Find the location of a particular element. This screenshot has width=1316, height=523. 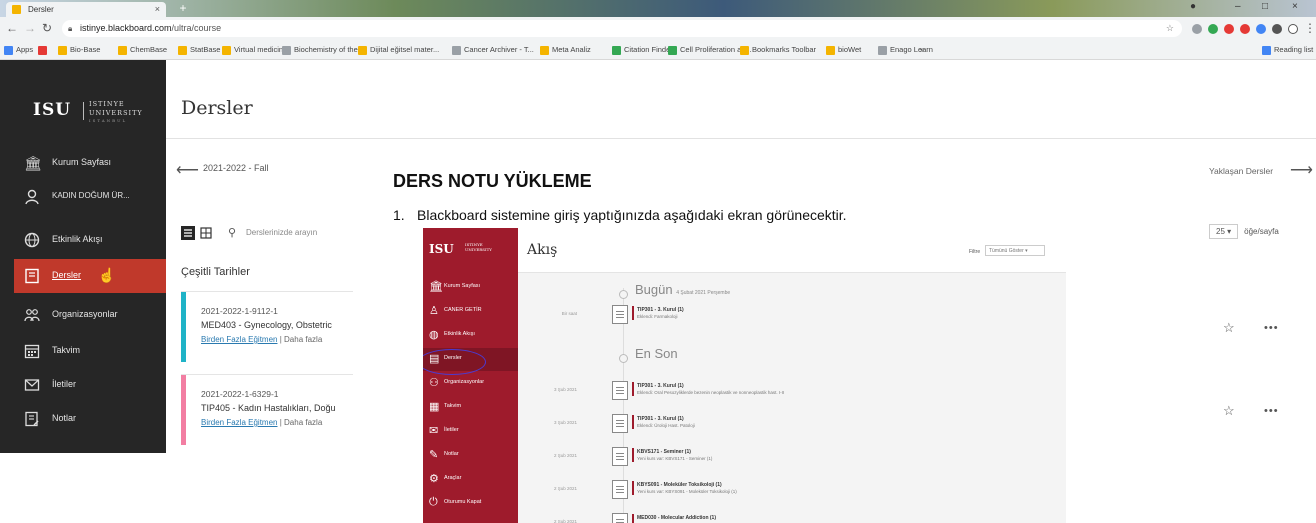

sidebar-item-kurum-sayfasi: 🏛︎ Kurum Sayfası is located at coordinates (83, 163).